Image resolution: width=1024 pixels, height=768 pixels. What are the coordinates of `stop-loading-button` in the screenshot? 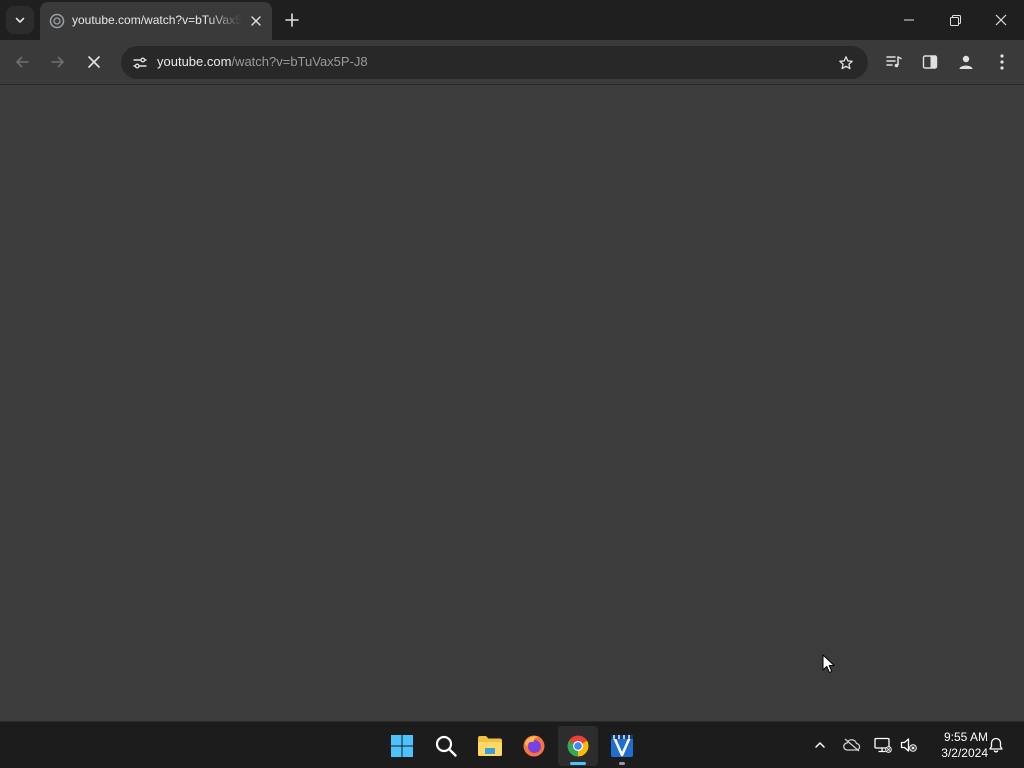 It's located at (94, 62).